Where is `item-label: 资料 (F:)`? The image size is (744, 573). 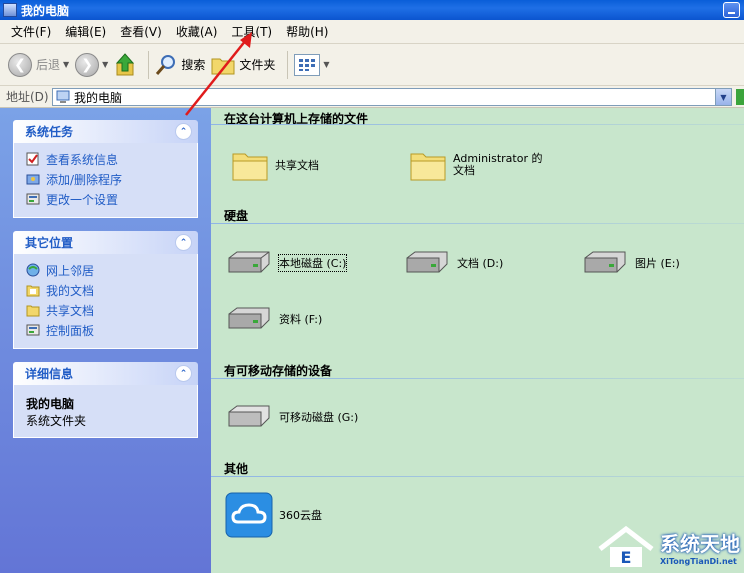 item-label: 资料 (F:) is located at coordinates (301, 319).